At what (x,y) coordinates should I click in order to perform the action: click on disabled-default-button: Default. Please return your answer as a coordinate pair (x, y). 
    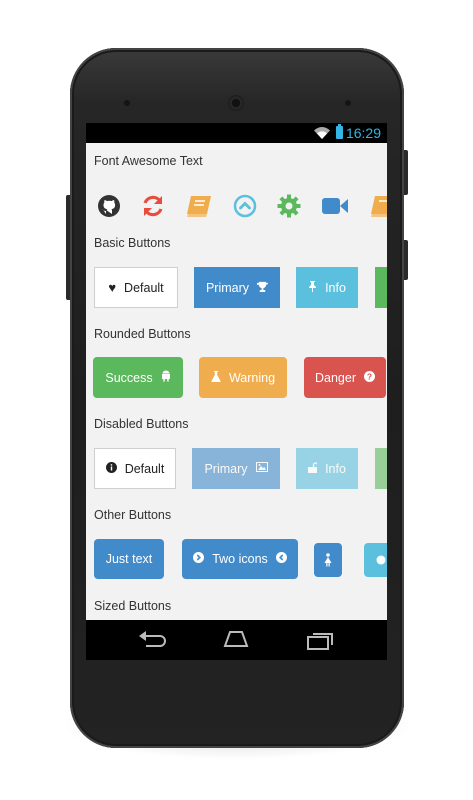
    Looking at the image, I should click on (135, 468).